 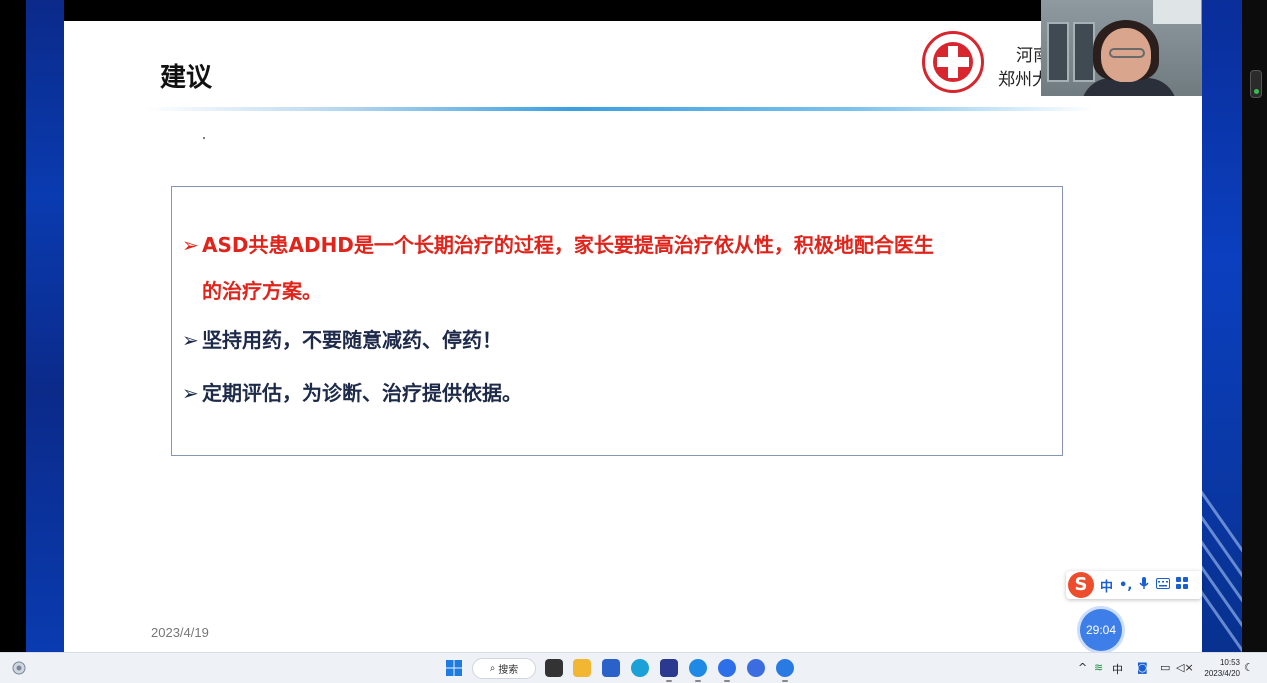 I want to click on messenger-icon, so click(x=785, y=668).